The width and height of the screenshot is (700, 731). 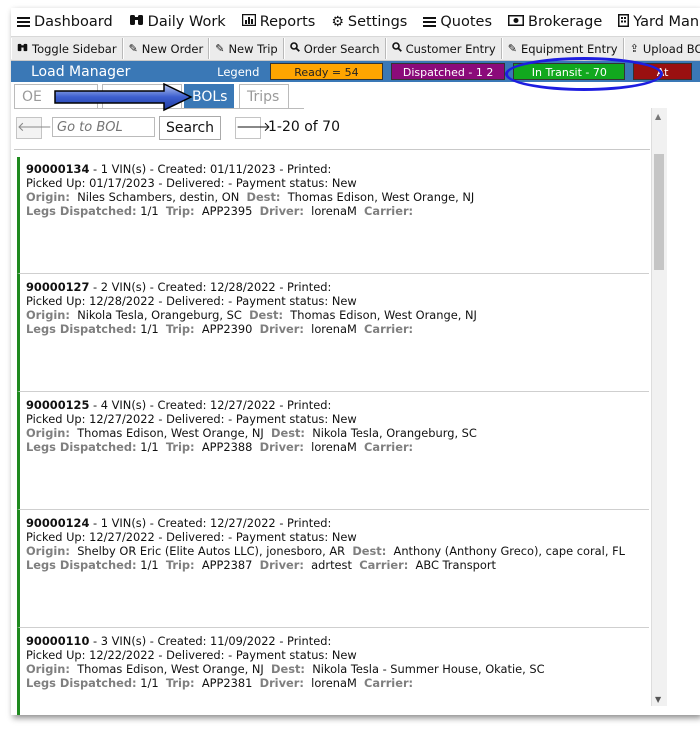 I want to click on trip-value: APP2381, so click(x=227, y=683).